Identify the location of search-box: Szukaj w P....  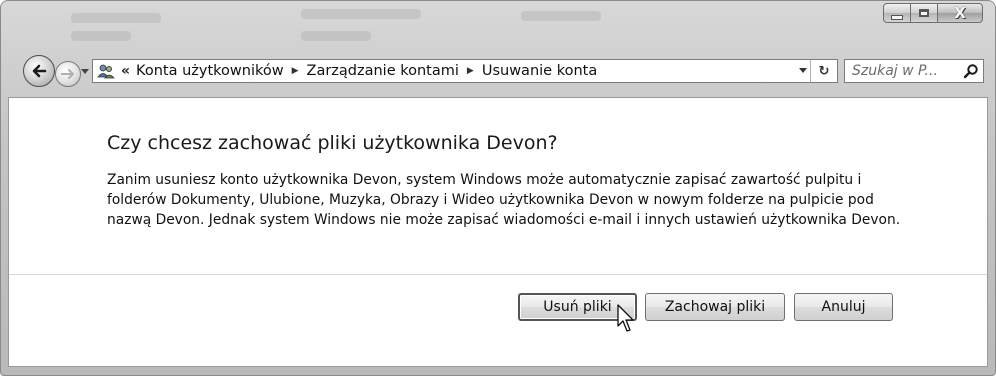
(914, 71).